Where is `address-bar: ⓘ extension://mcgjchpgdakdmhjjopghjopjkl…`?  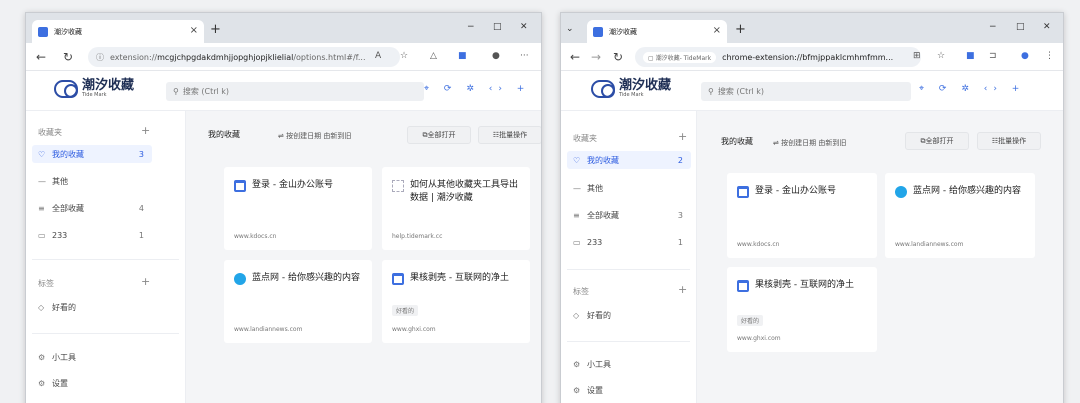
address-bar: ⓘ extension://mcgjchpgdakdmhjjopghjopjkl… is located at coordinates (244, 57).